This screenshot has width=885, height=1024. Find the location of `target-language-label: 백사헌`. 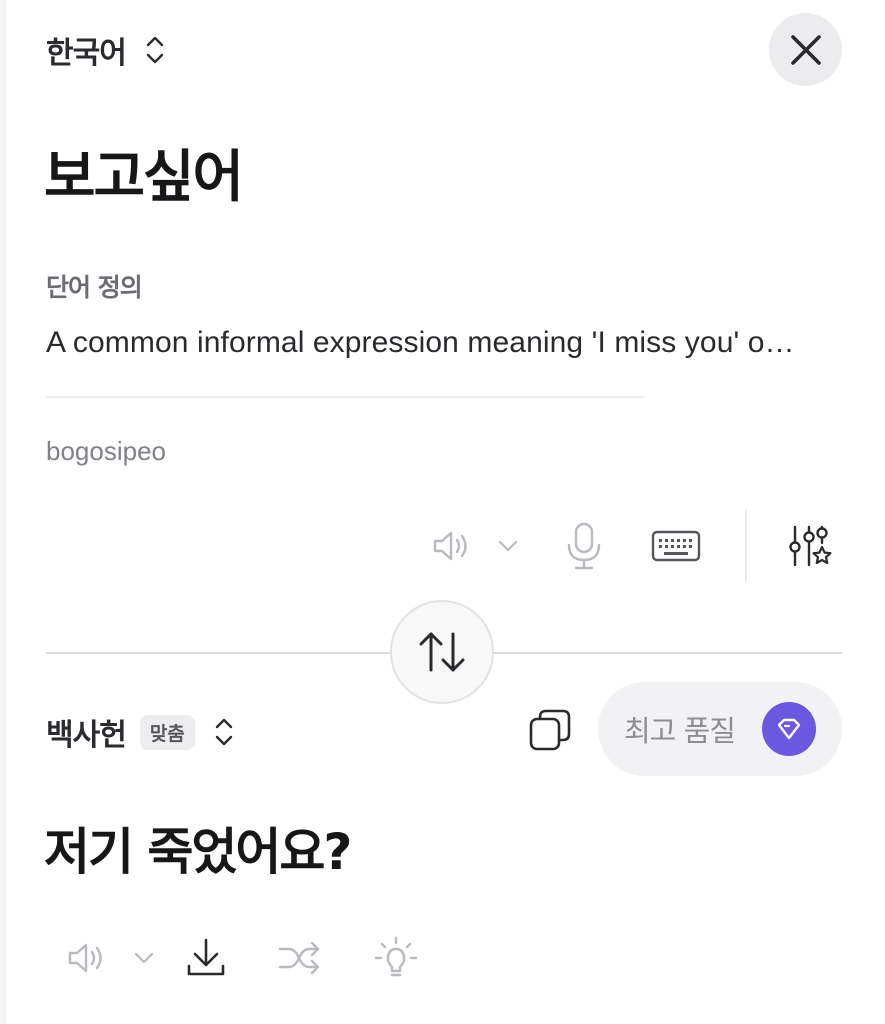

target-language-label: 백사헌 is located at coordinates (86, 735).